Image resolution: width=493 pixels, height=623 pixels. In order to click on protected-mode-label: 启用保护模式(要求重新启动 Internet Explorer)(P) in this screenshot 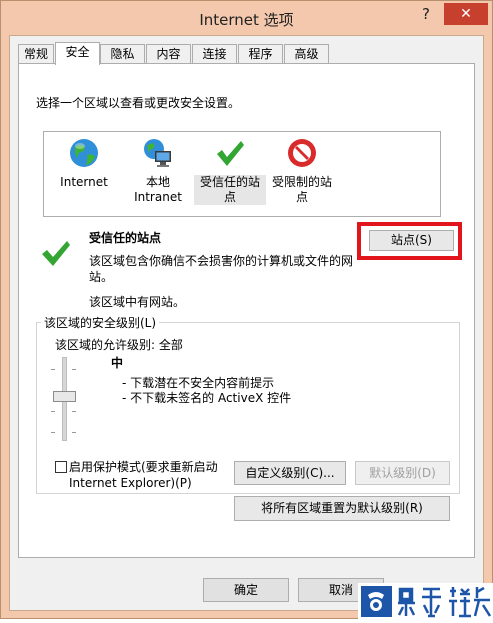, I will do `click(151, 475)`.